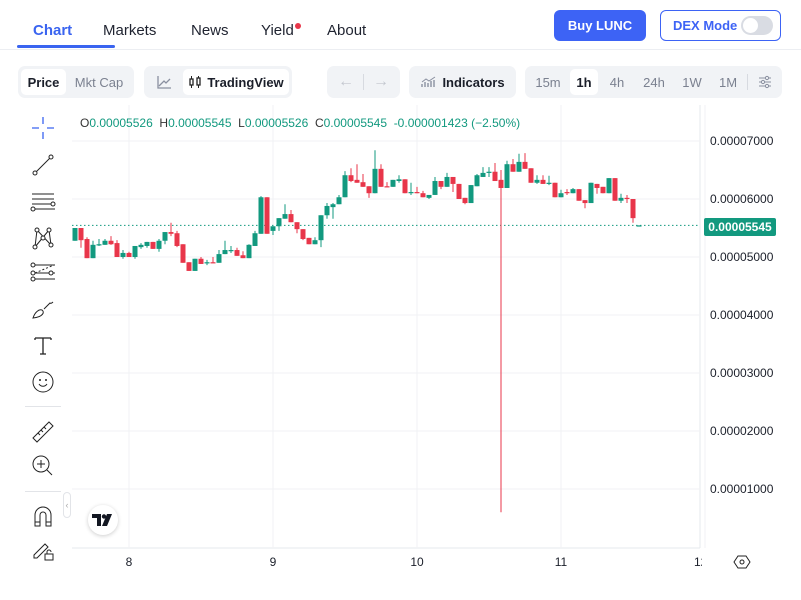  I want to click on high-value: 0.00005545, so click(200, 123).